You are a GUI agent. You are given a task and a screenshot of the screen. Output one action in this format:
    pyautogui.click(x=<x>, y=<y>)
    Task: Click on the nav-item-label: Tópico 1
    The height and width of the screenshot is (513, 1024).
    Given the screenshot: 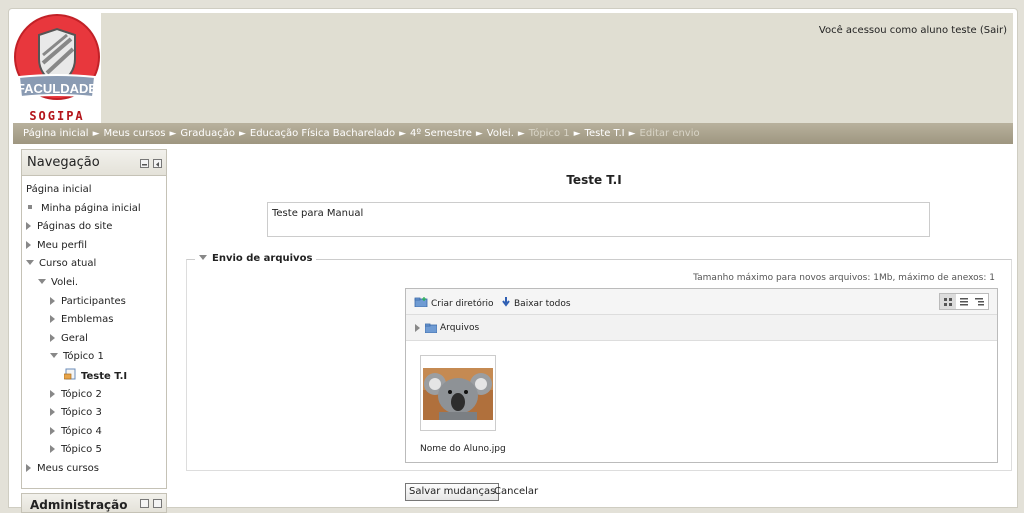 What is the action you would take?
    pyautogui.click(x=83, y=357)
    